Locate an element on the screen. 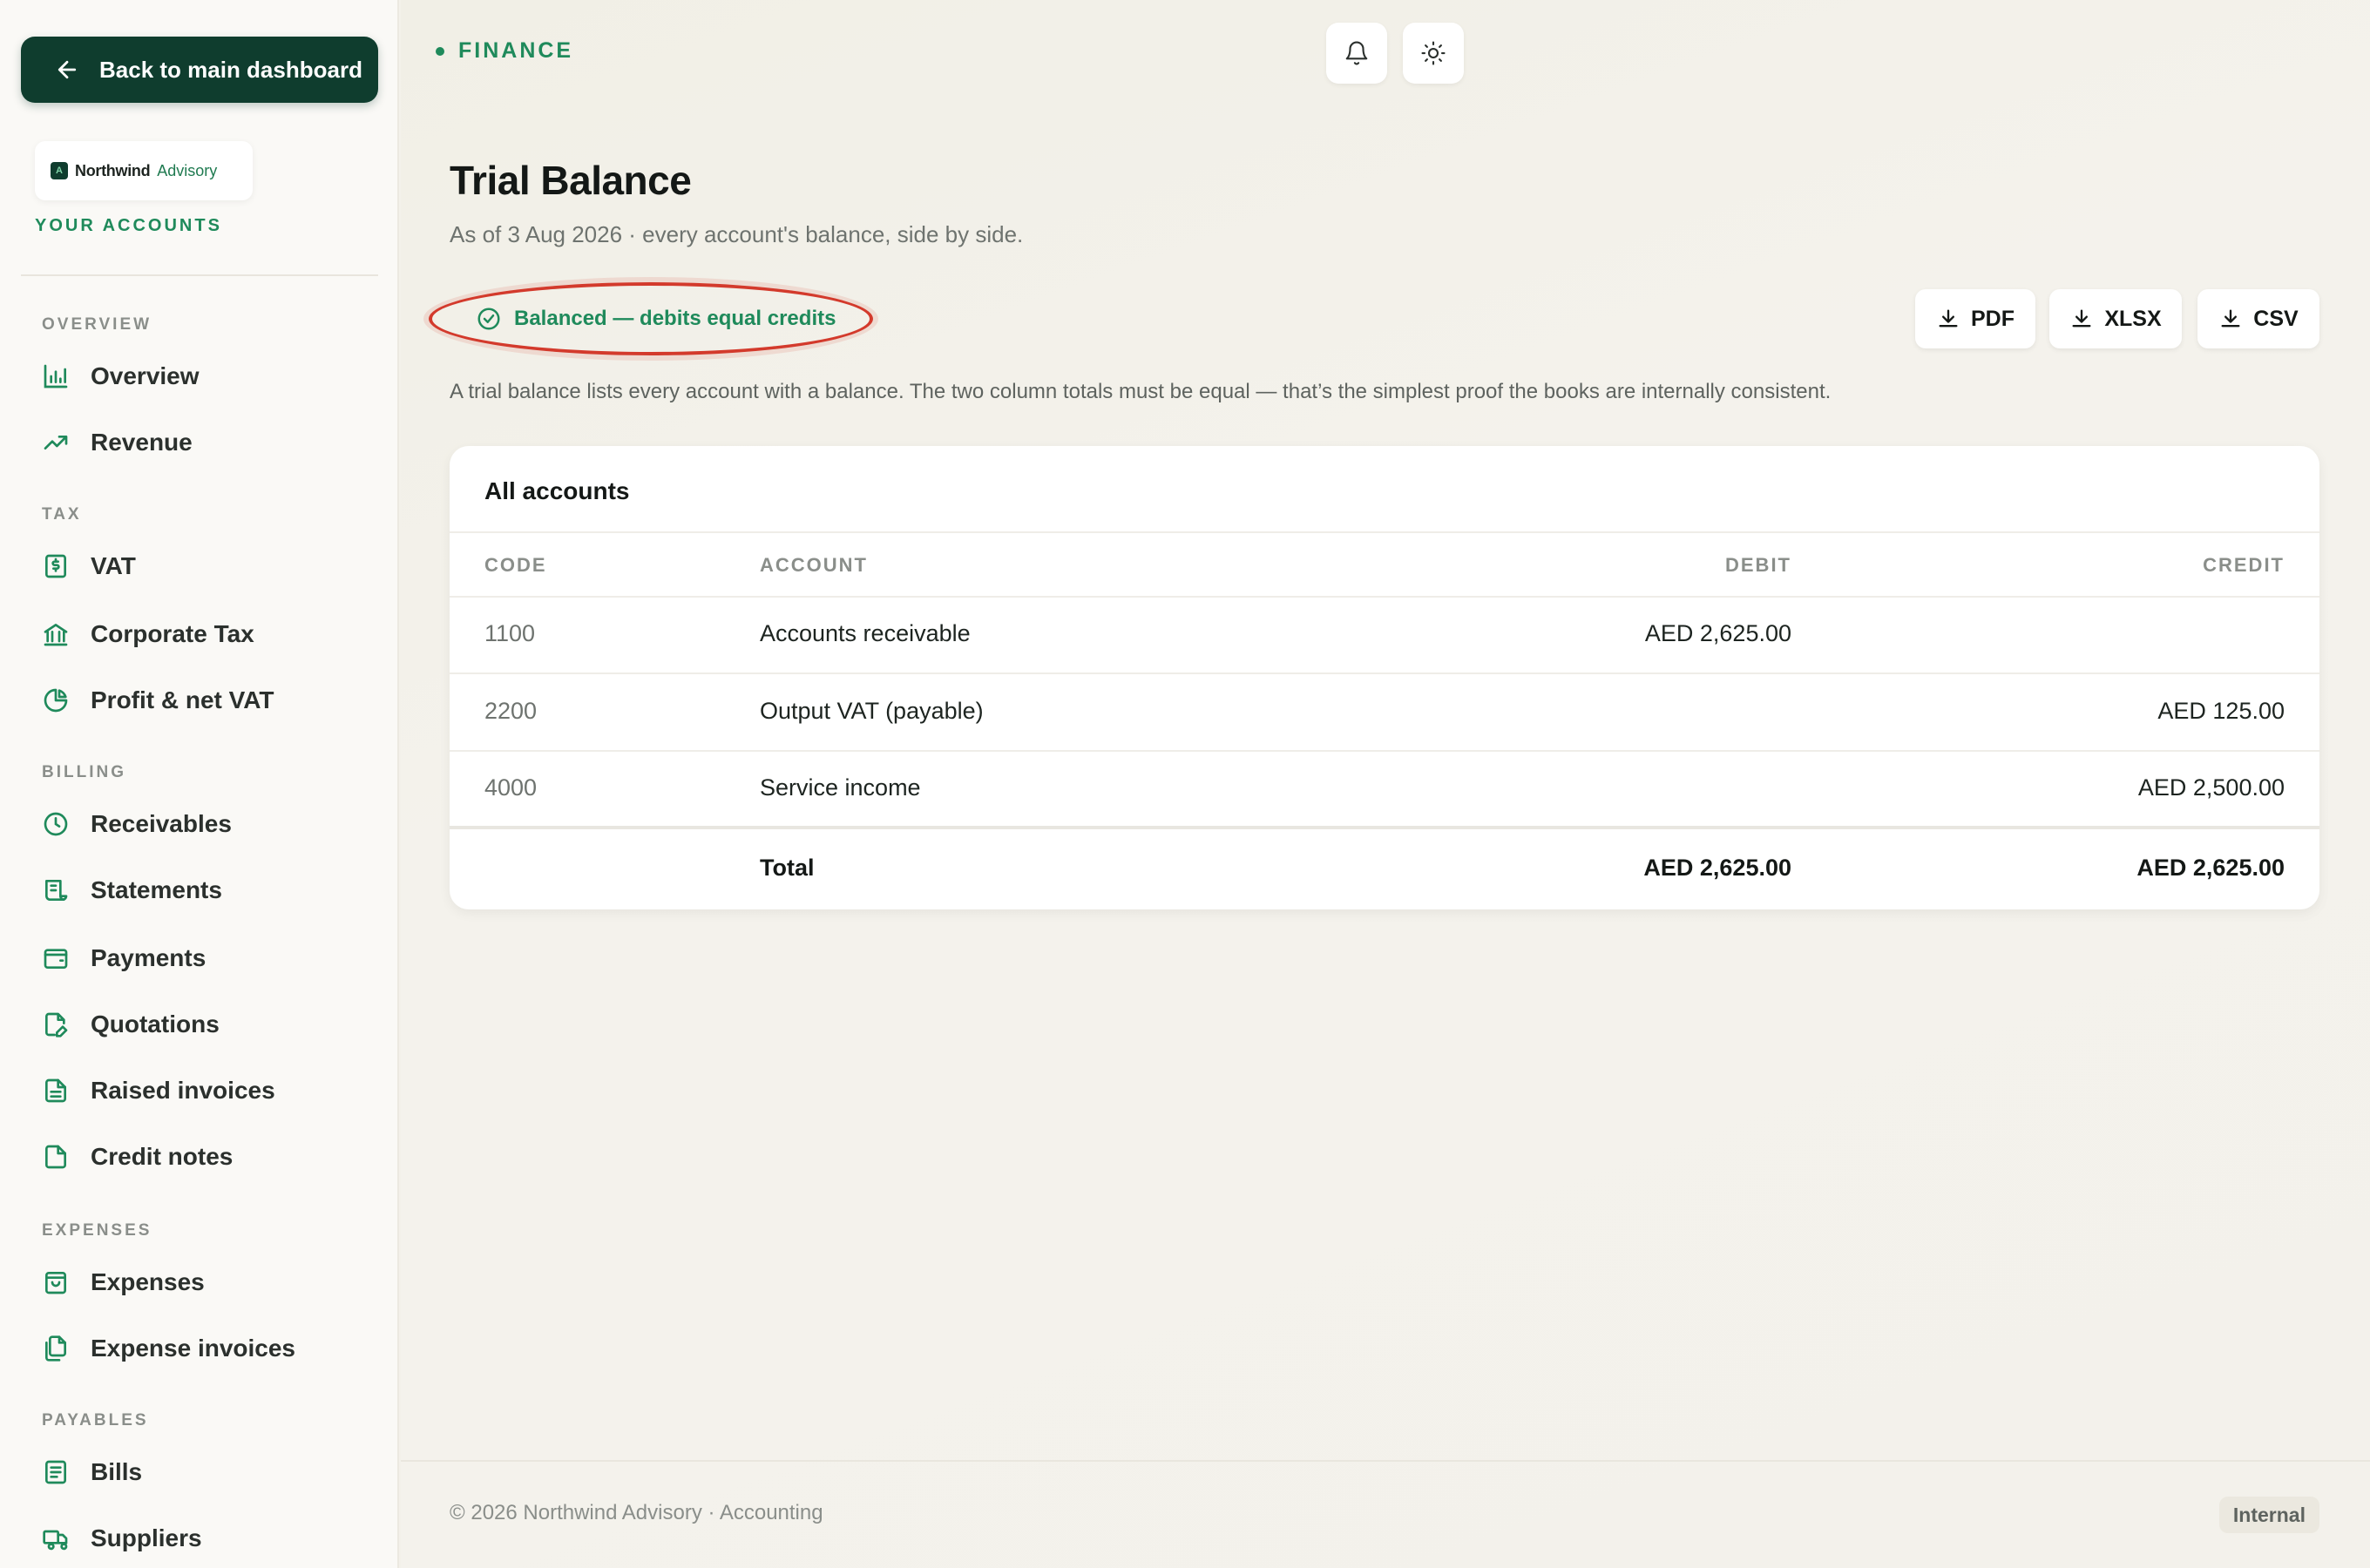 This screenshot has height=1568, width=2370. cell-account: Accounts receivable is located at coordinates (865, 633).